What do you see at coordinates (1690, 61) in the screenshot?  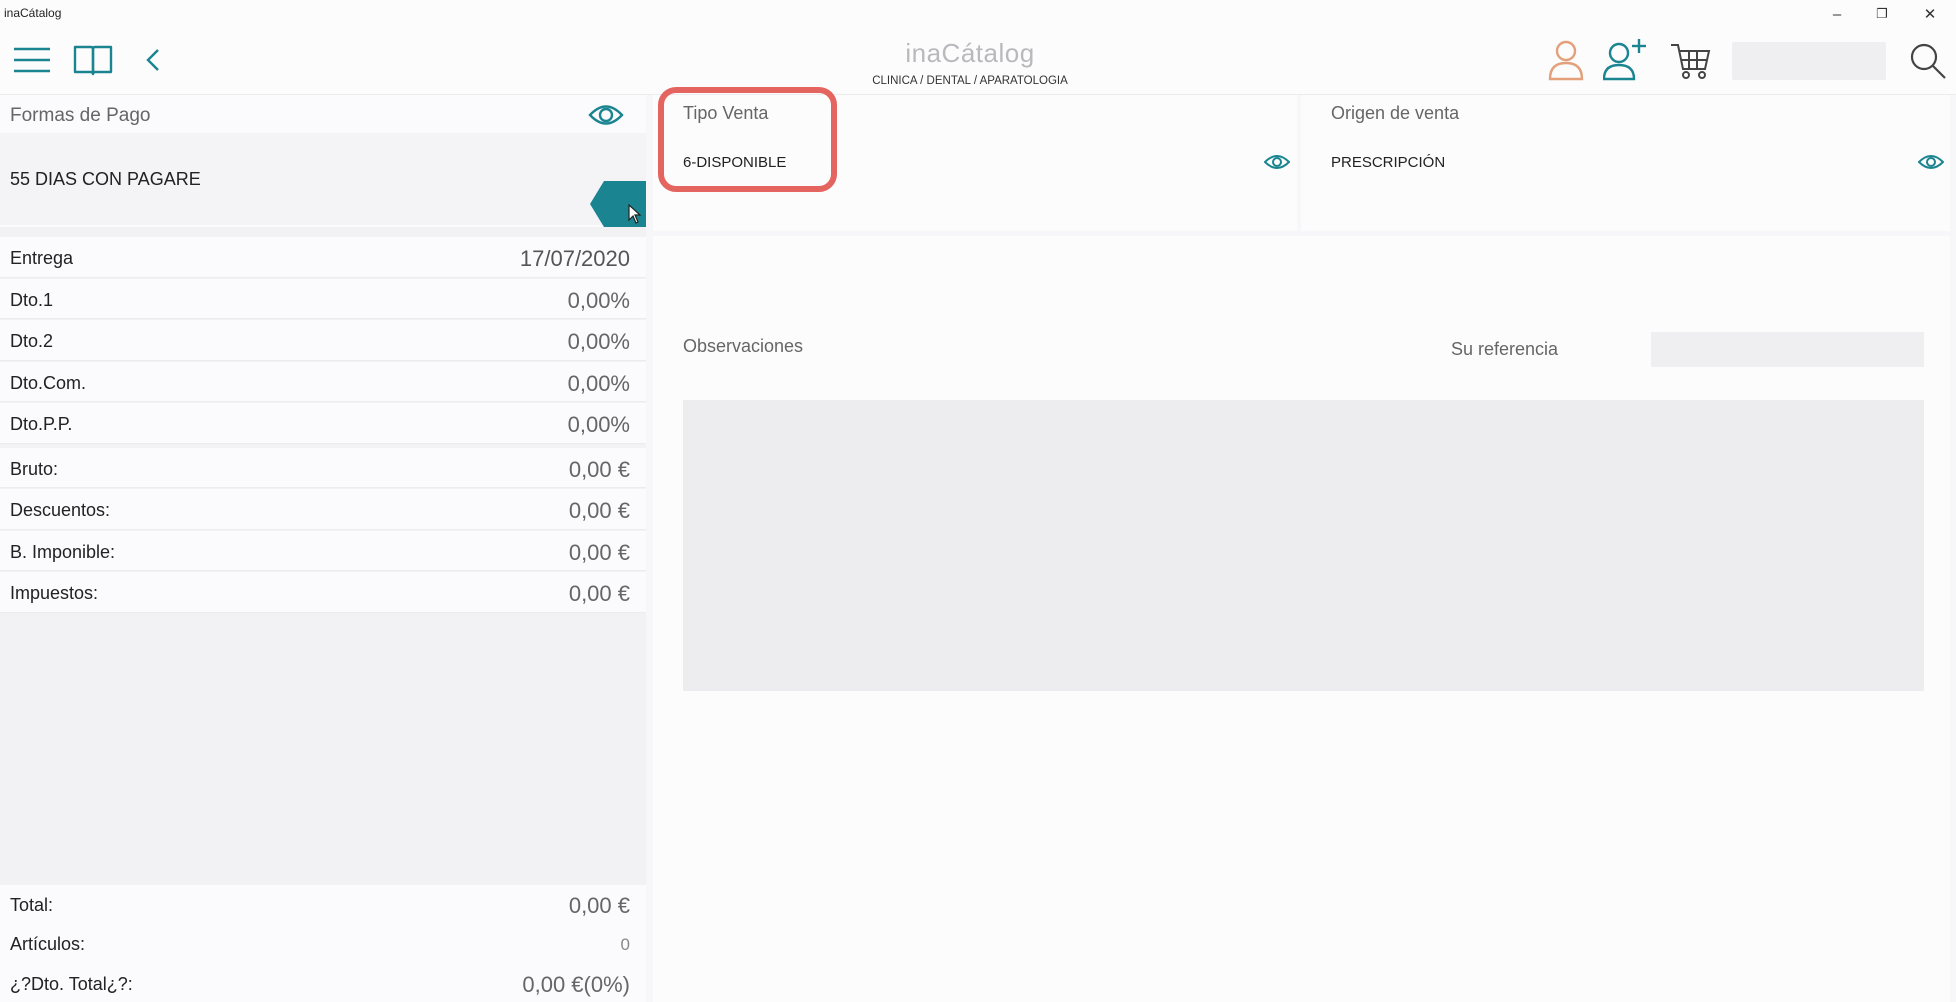 I see `cart-icon` at bounding box center [1690, 61].